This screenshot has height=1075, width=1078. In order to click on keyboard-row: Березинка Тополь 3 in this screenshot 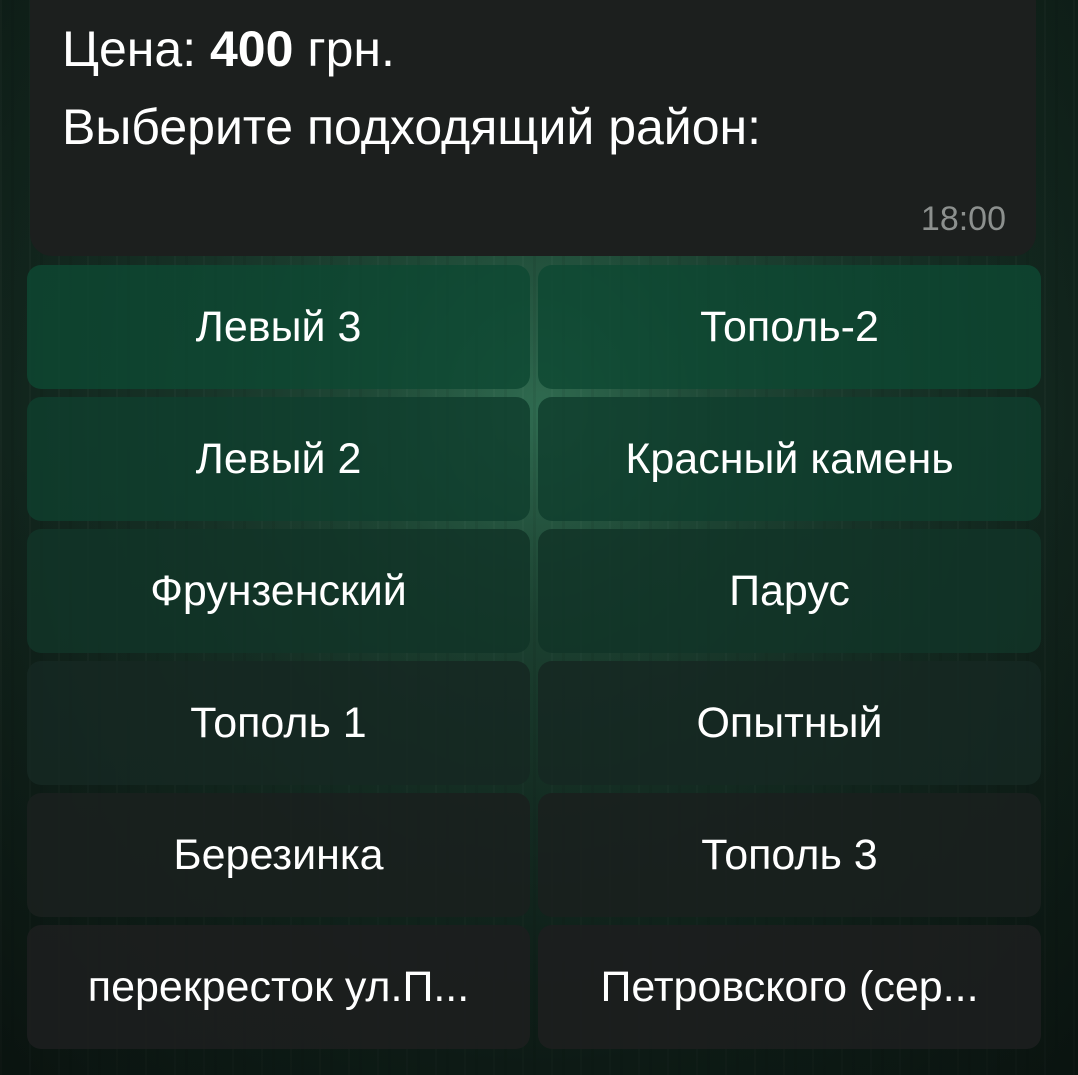, I will do `click(534, 855)`.